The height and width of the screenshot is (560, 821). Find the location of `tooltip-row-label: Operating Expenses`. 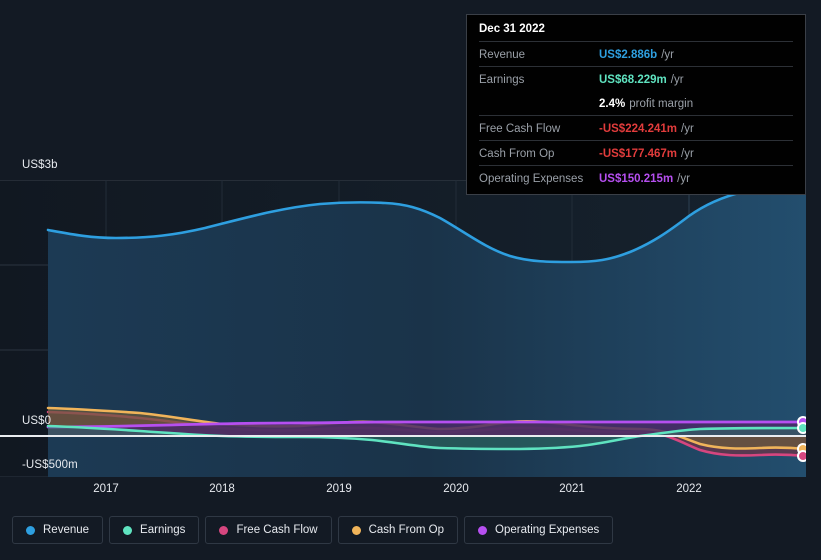

tooltip-row-label: Operating Expenses is located at coordinates (531, 179).